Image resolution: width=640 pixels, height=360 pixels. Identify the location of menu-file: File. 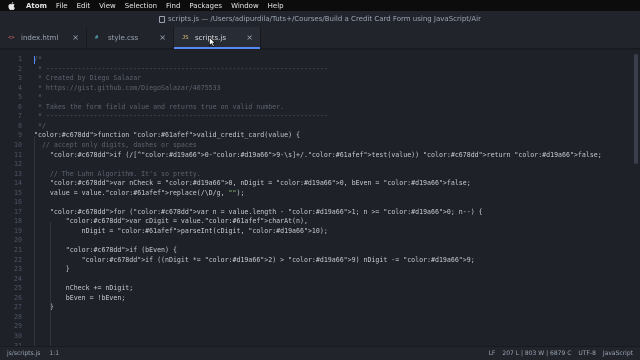
(62, 6).